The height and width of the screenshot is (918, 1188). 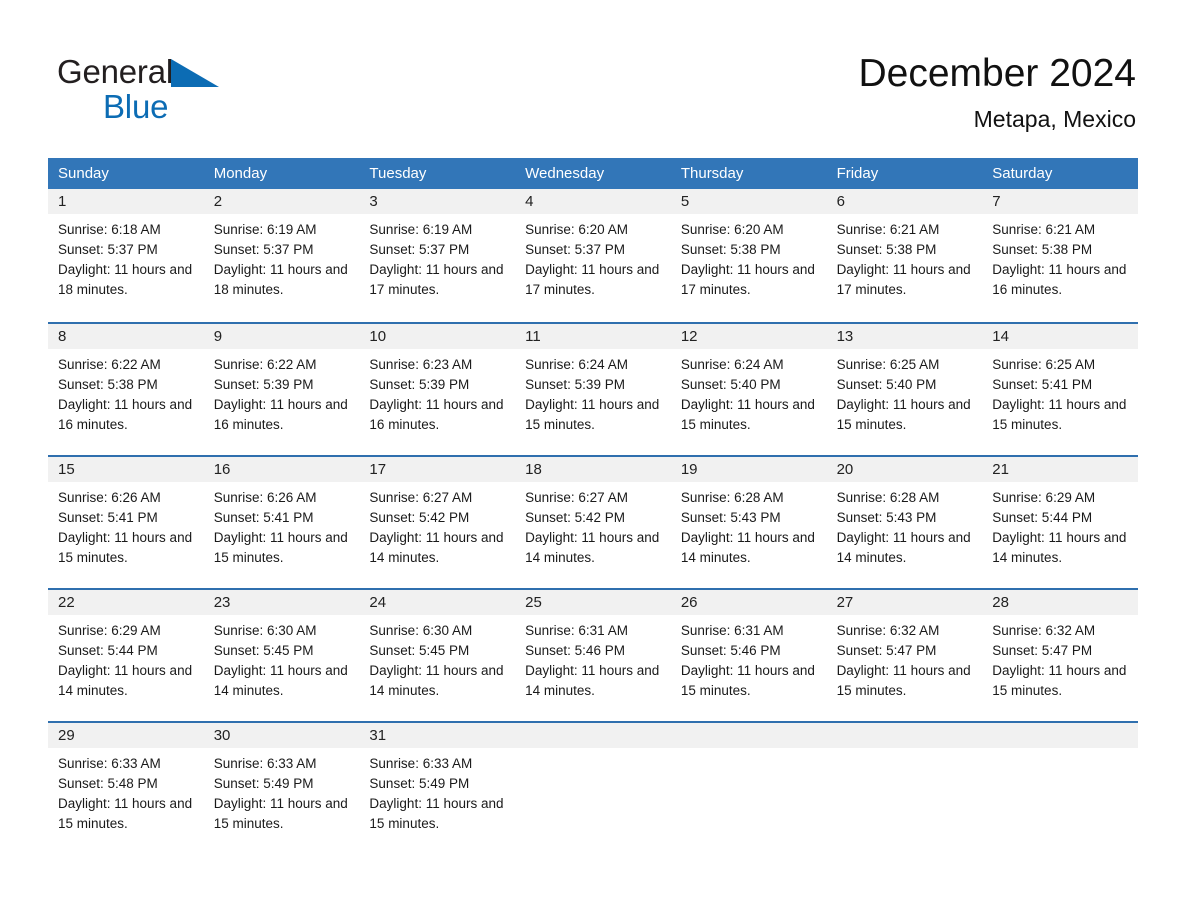 What do you see at coordinates (888, 497) in the screenshot?
I see `sunrise-text: Sunrise: 6:28 AM` at bounding box center [888, 497].